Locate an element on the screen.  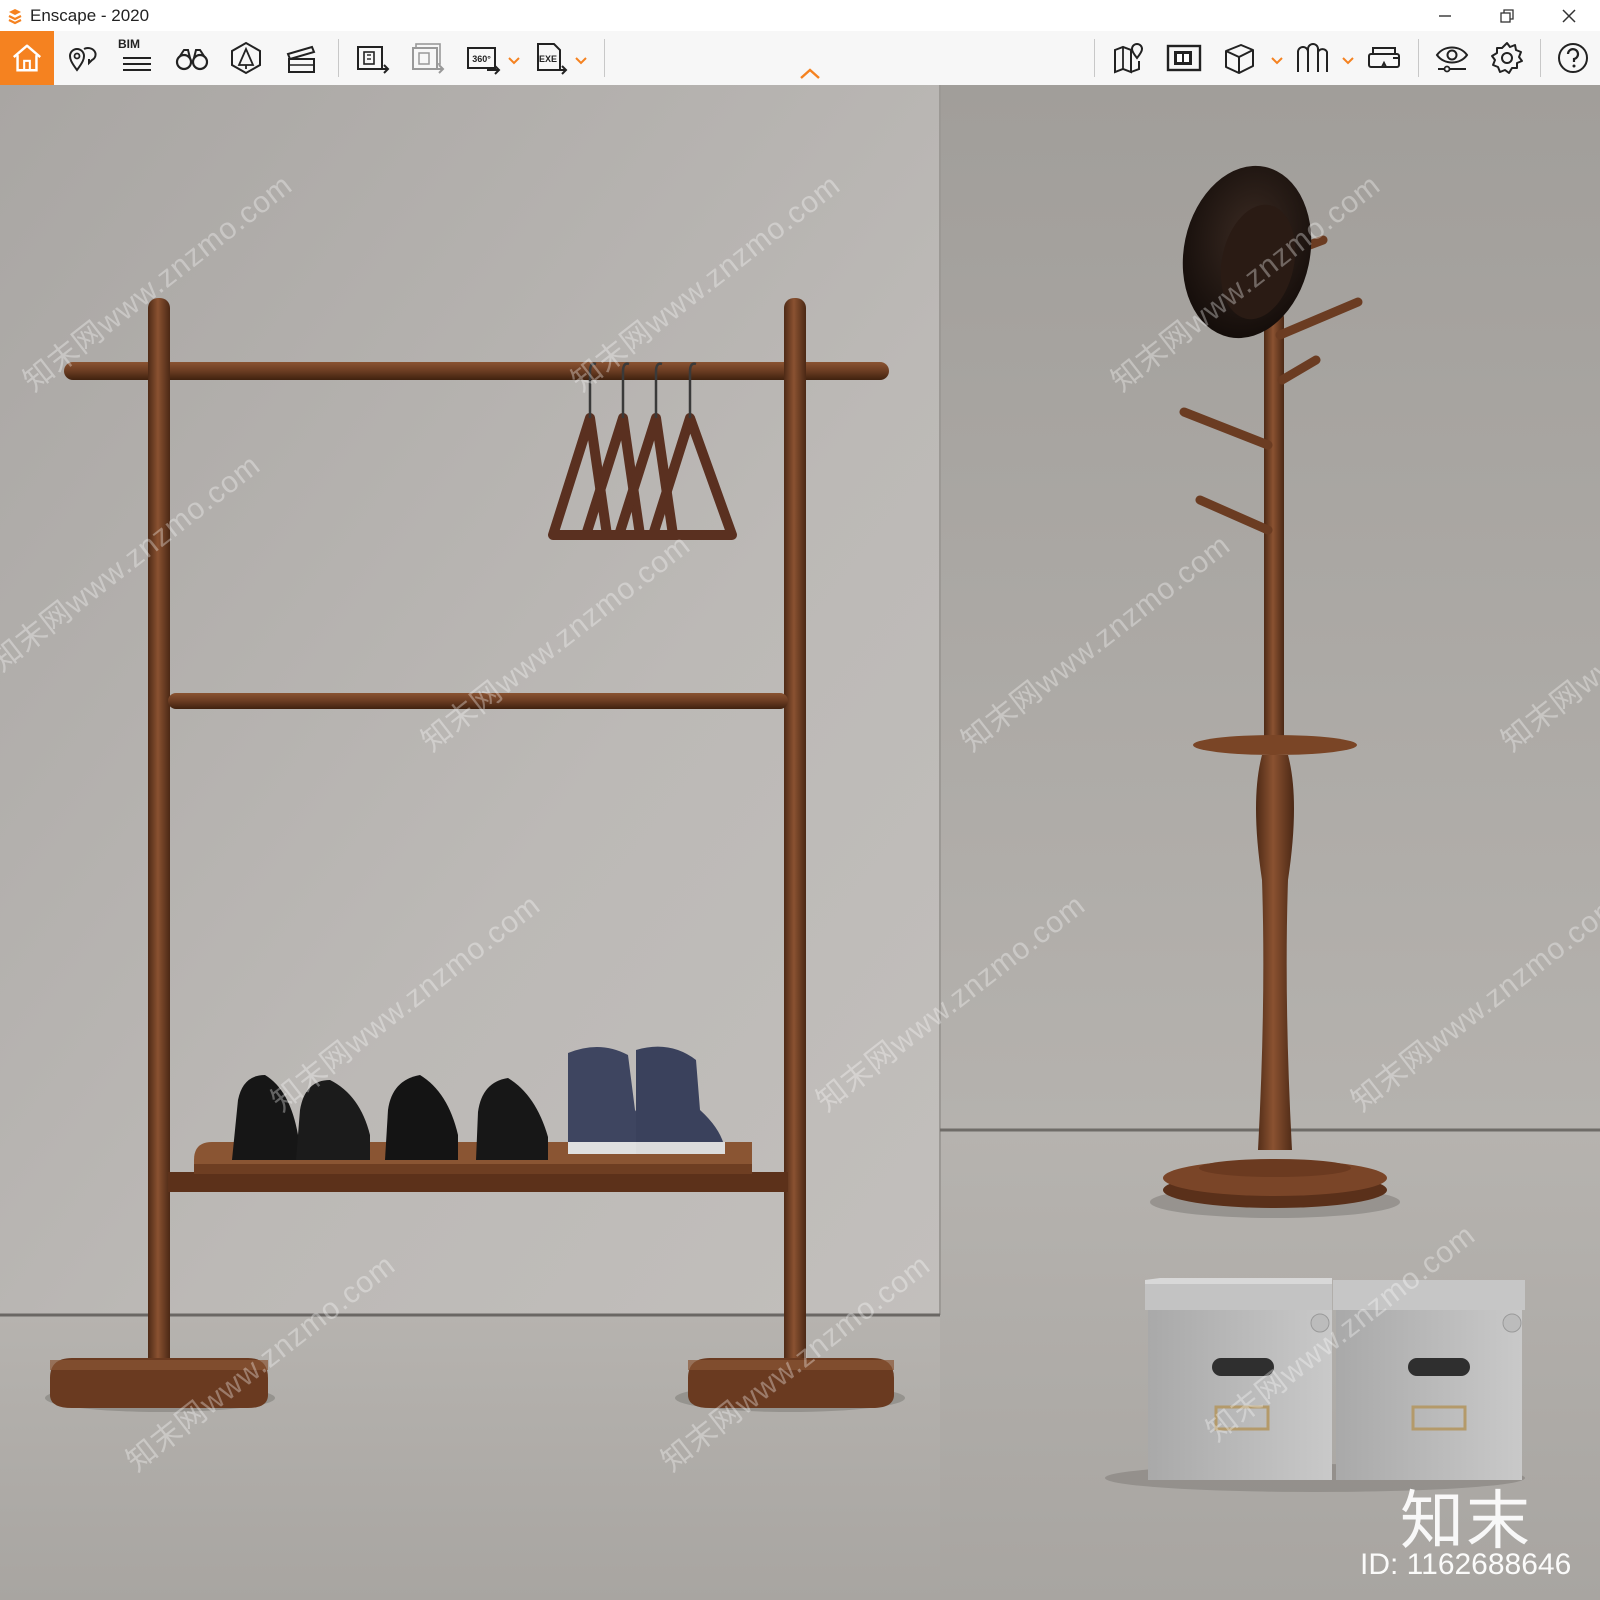
video-editor-button is located at coordinates (301, 58).